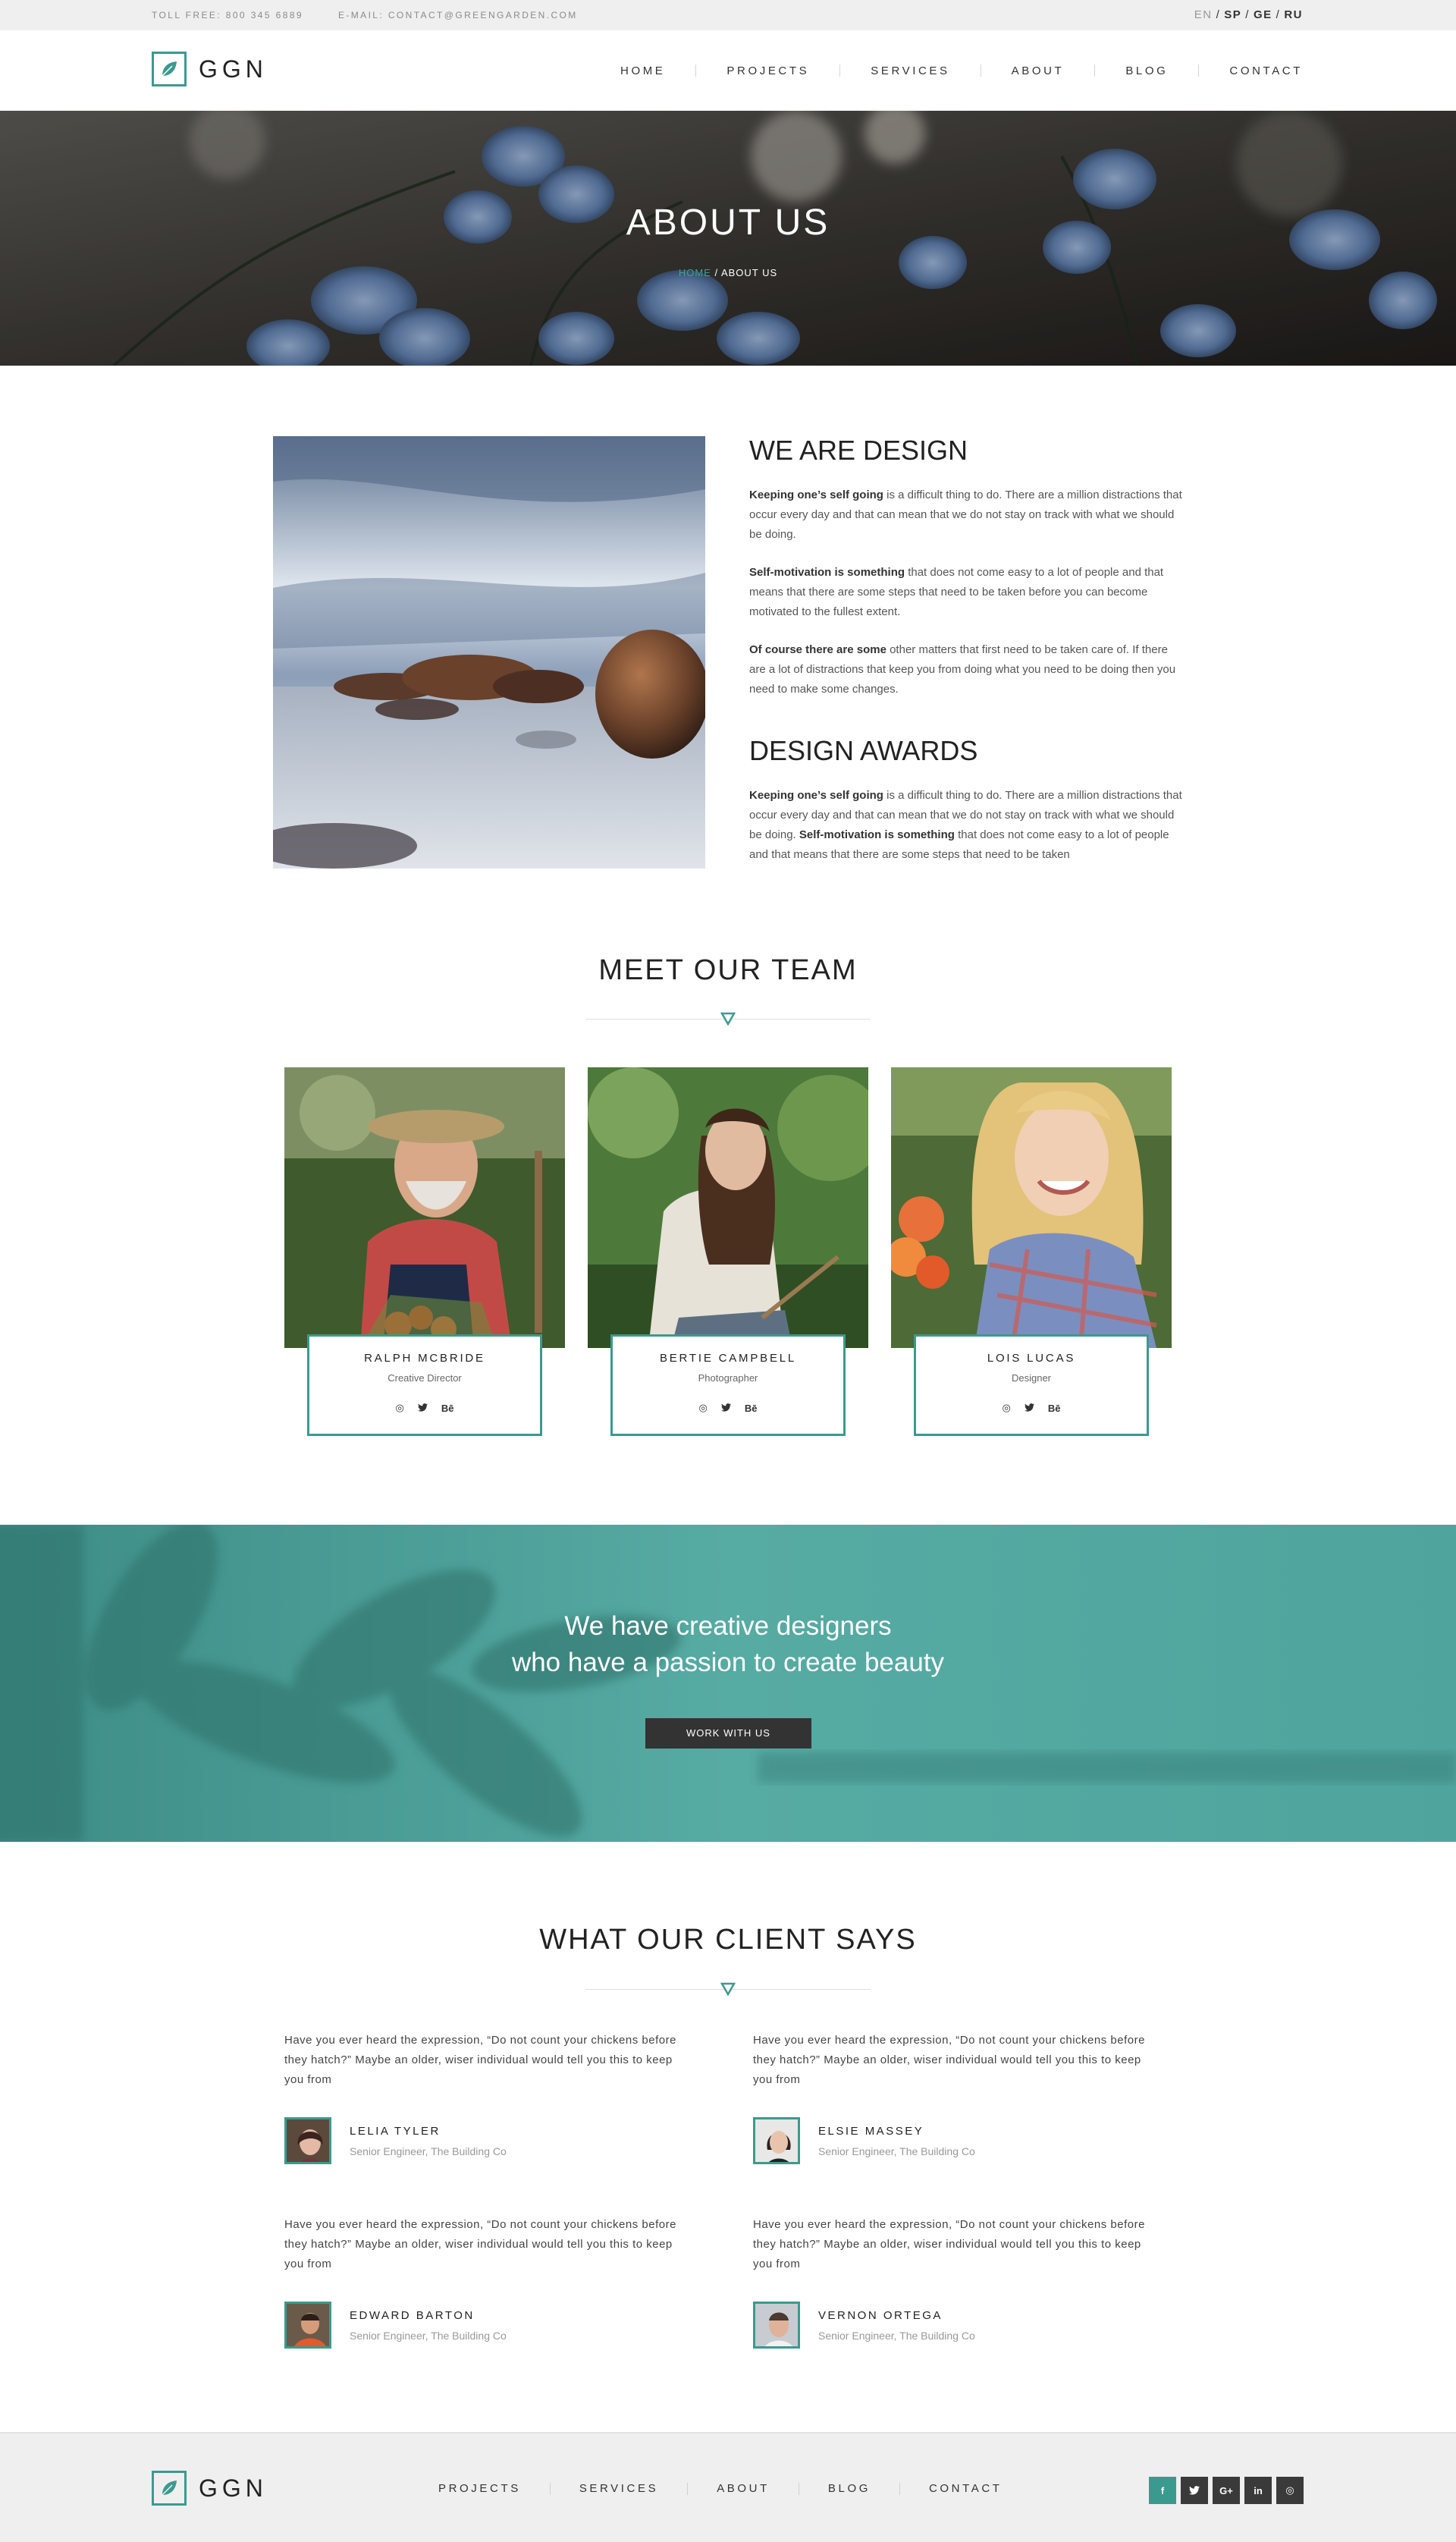 The image size is (1456, 2542). Describe the element at coordinates (1263, 14) in the screenshot. I see `lang-ge: GE` at that location.